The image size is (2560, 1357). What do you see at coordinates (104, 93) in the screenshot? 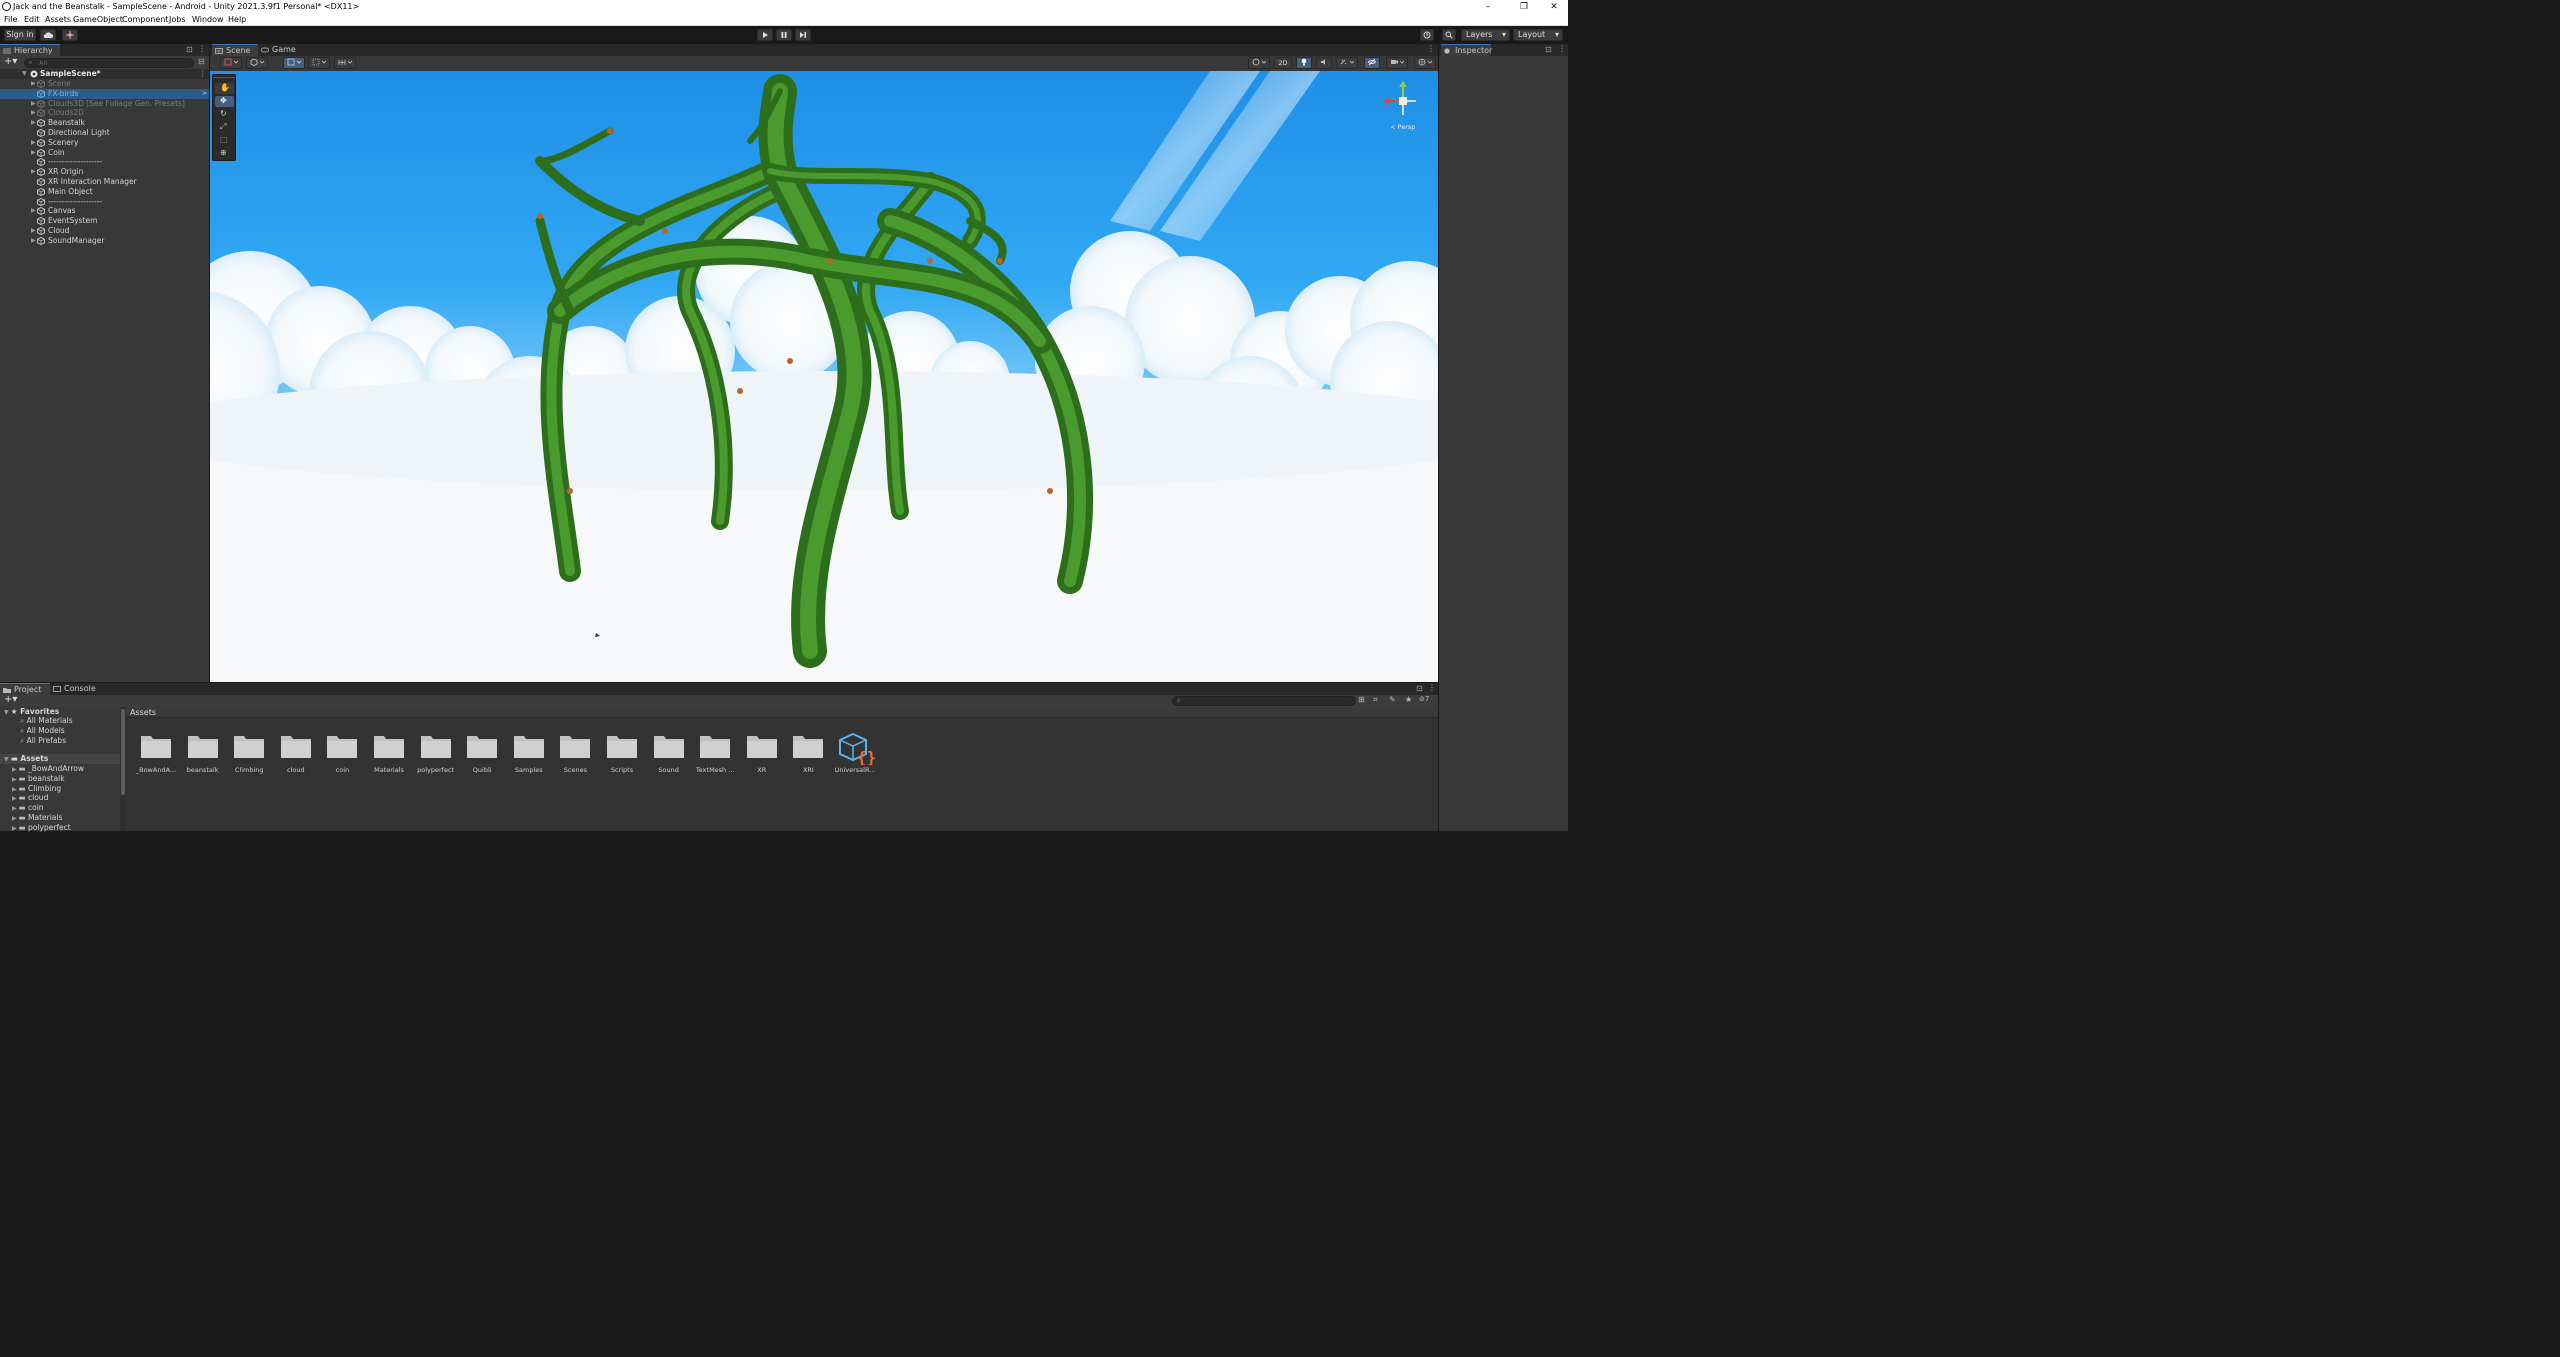
I see `hierarchy-item: FX-birds >` at bounding box center [104, 93].